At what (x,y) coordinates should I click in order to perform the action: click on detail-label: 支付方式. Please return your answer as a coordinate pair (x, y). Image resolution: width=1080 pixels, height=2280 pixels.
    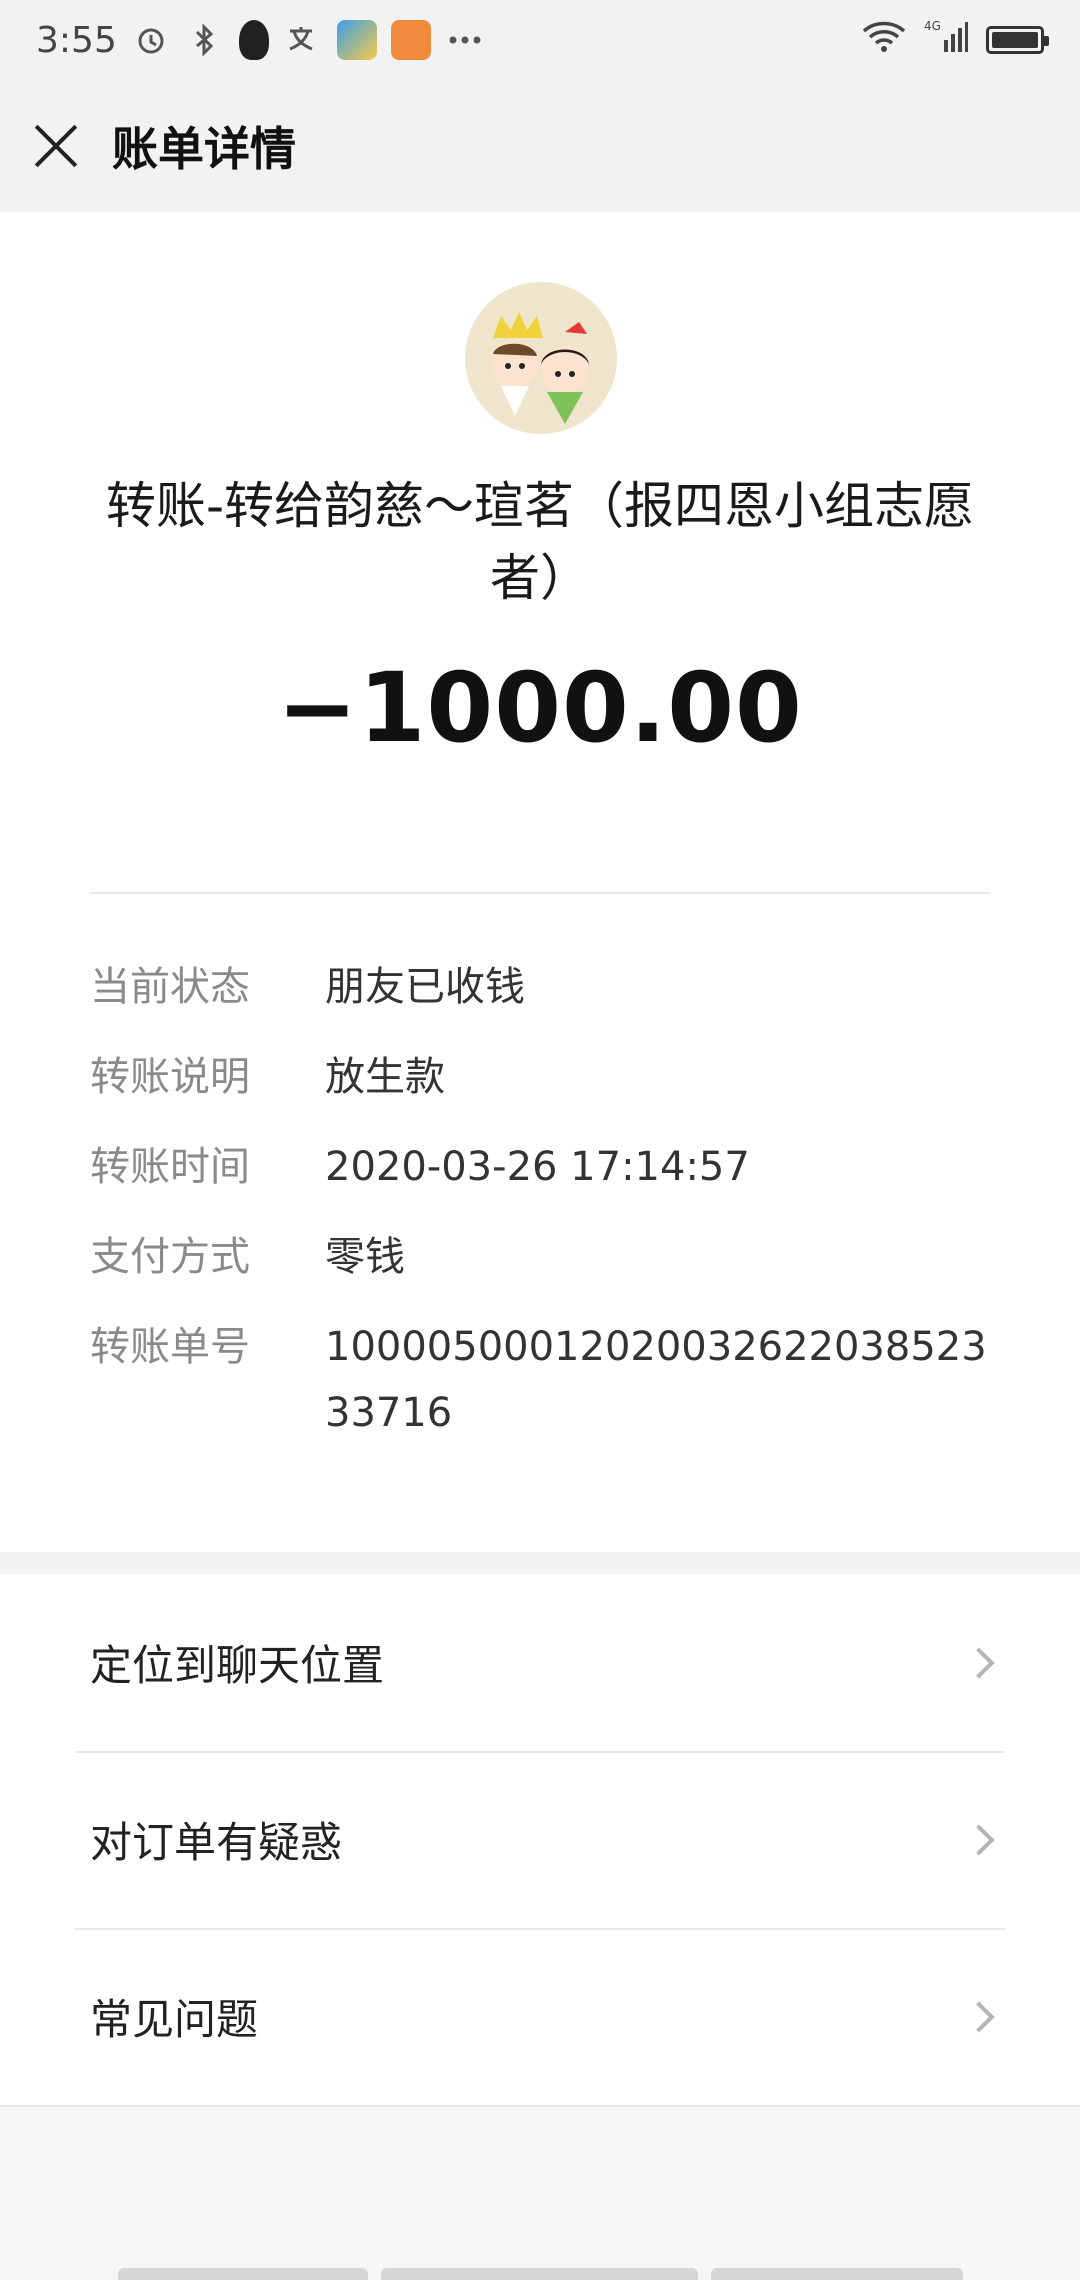
    Looking at the image, I should click on (170, 1257).